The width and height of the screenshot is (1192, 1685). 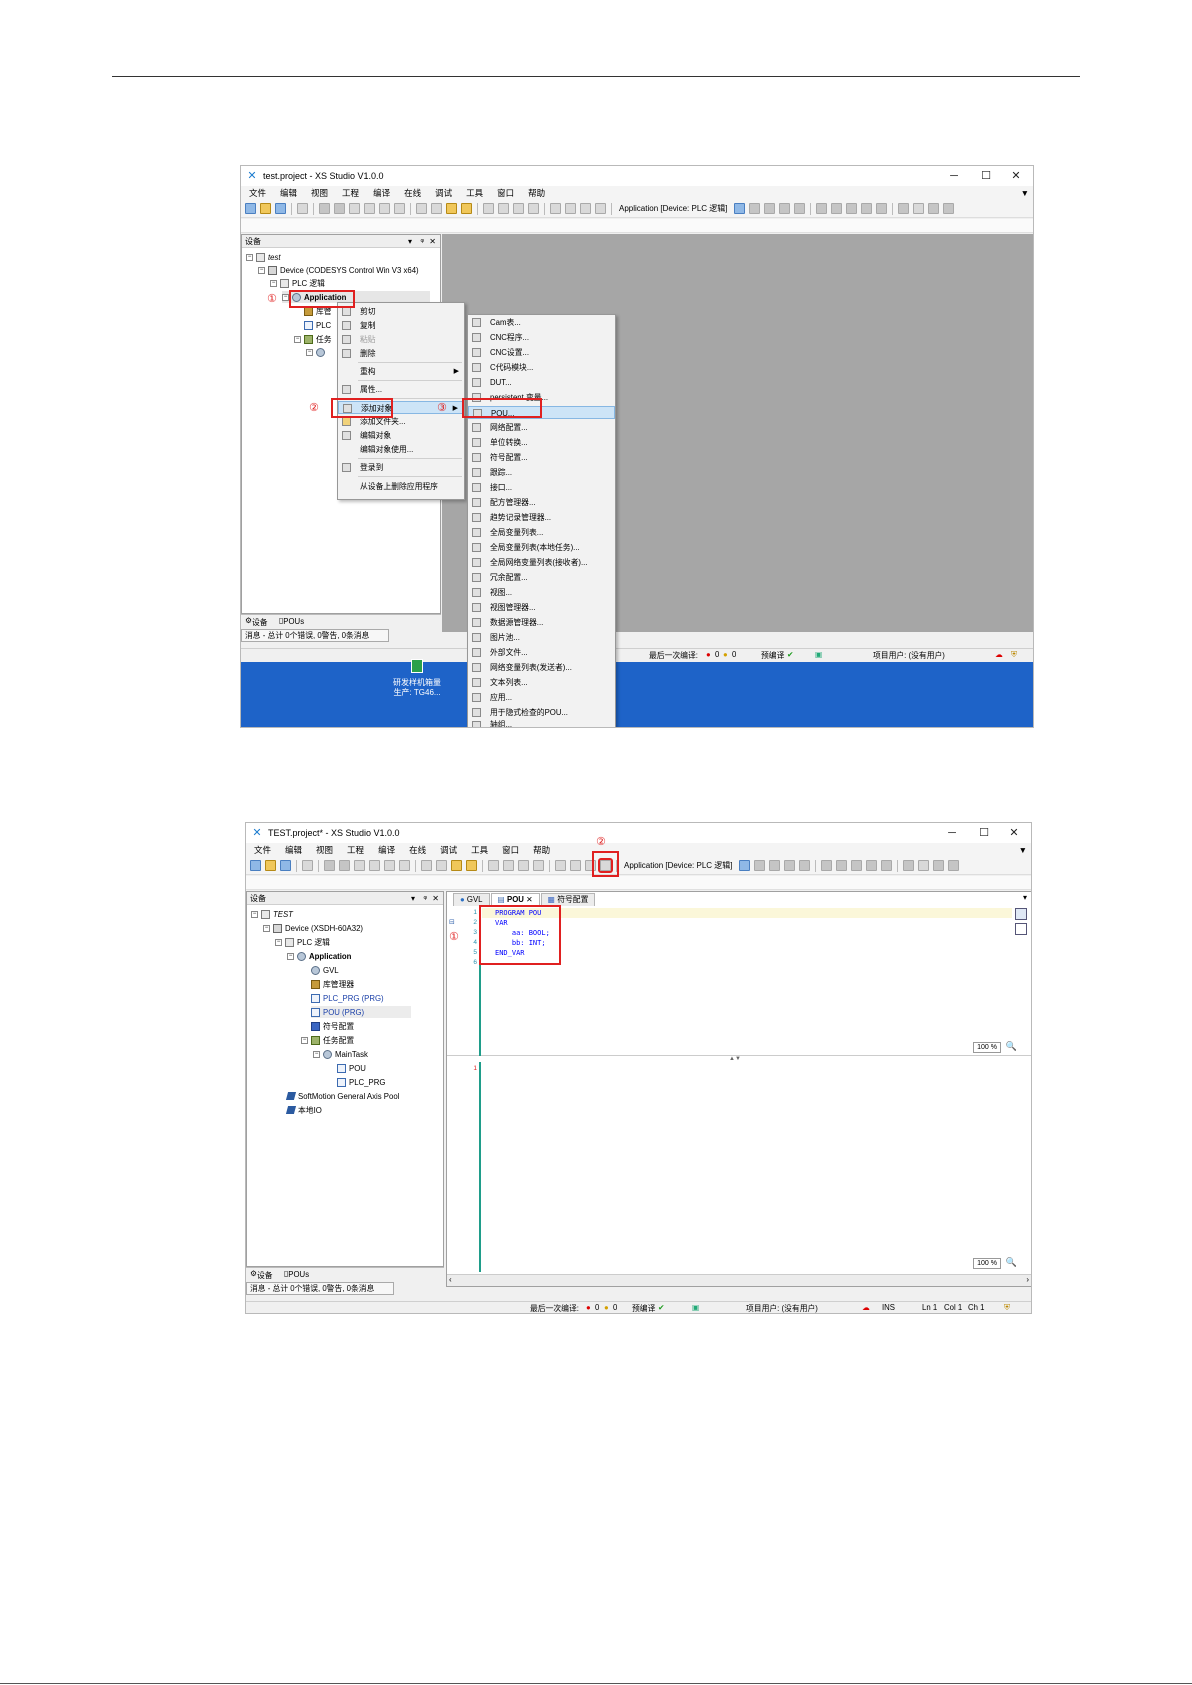 What do you see at coordinates (673, 208) in the screenshot?
I see `active-application-label: Application [Device: PLC 逻辑]` at bounding box center [673, 208].